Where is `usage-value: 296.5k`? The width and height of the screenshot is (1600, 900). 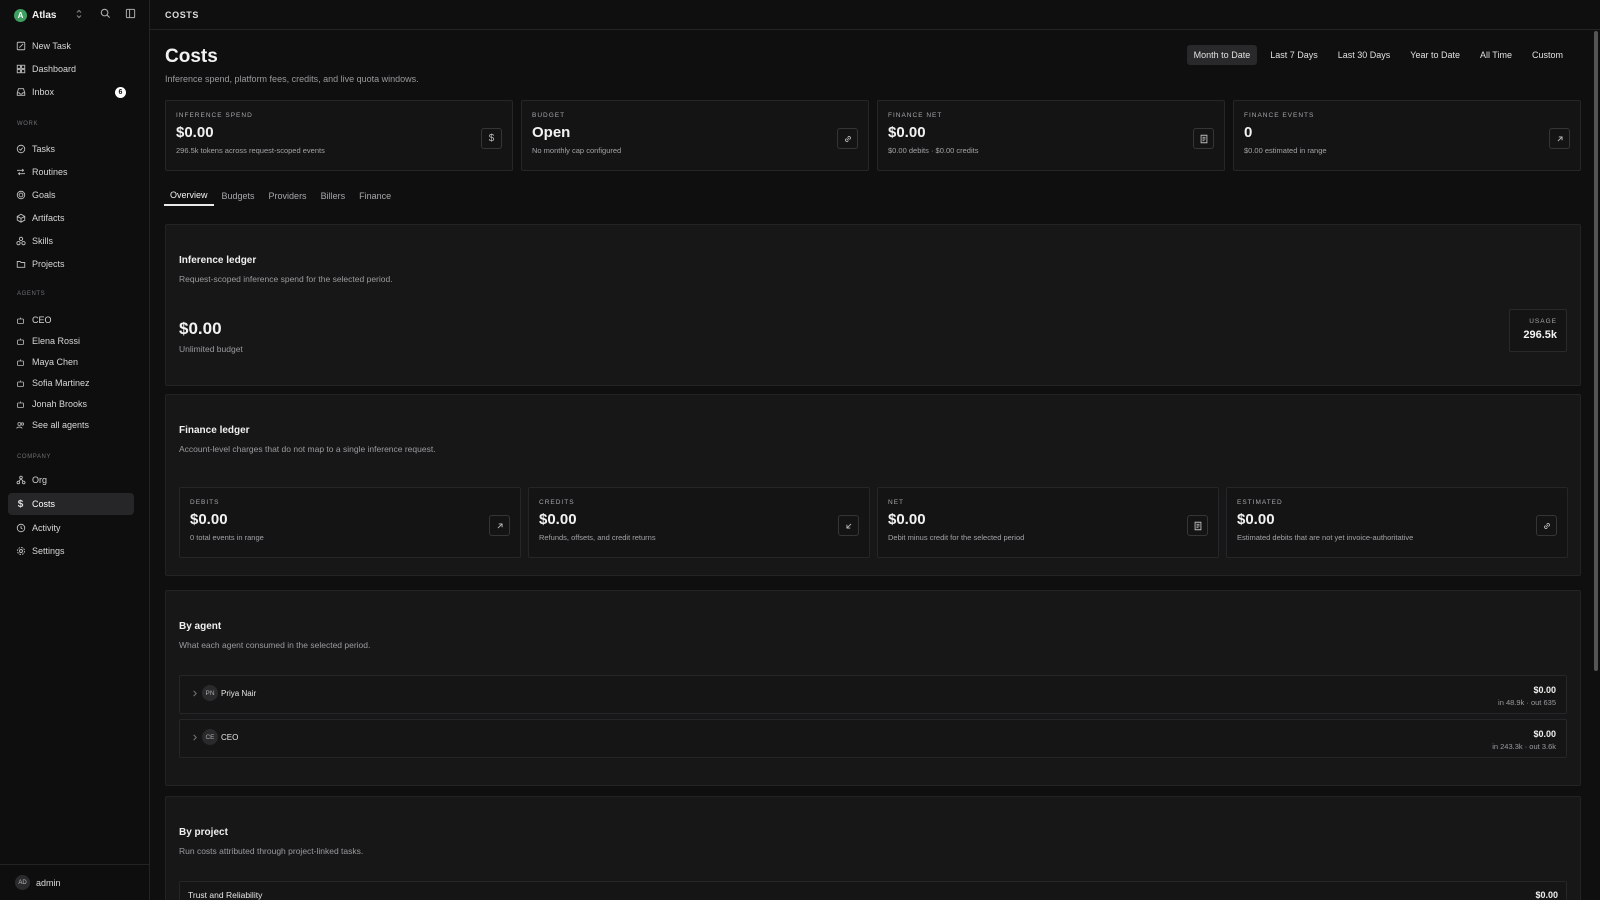 usage-value: 296.5k is located at coordinates (1540, 335).